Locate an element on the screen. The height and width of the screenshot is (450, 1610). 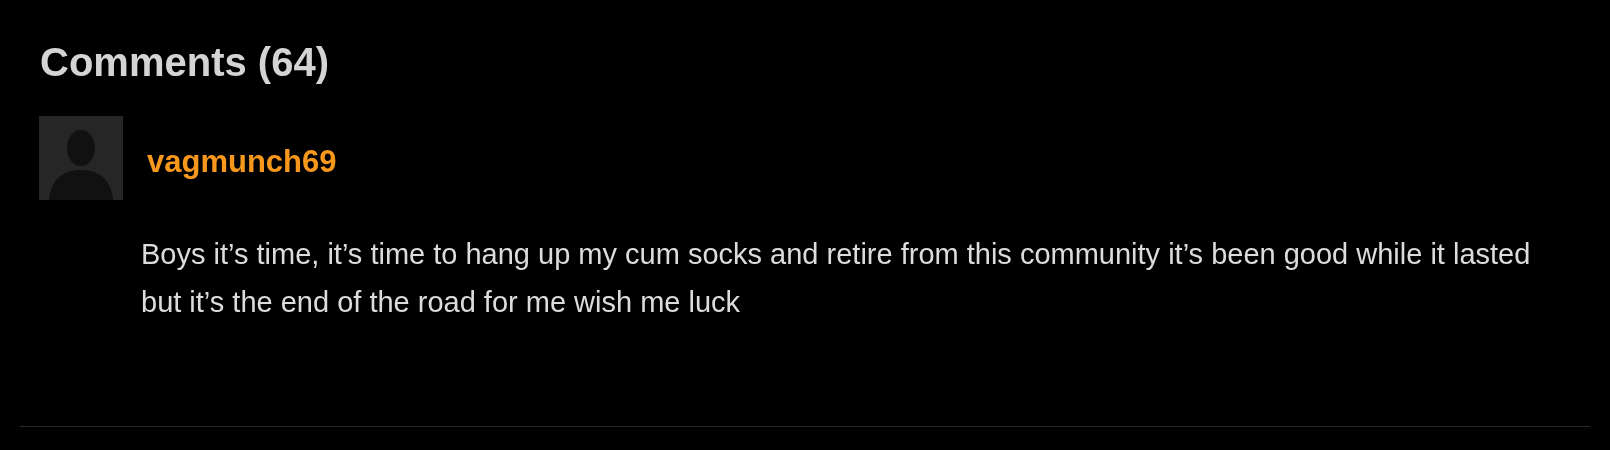
avatar-icon is located at coordinates (81, 158).